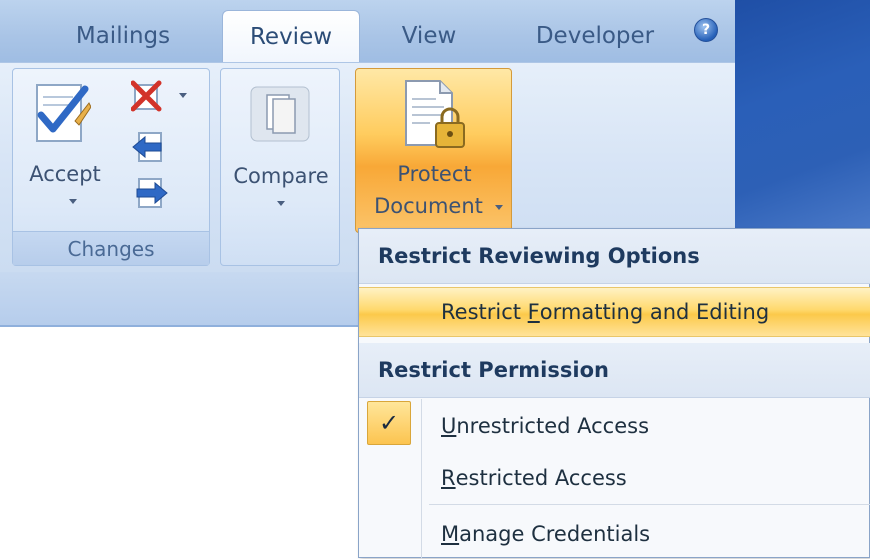 The width and height of the screenshot is (870, 559). Describe the element at coordinates (553, 426) in the screenshot. I see `menu-item-label: nrestricted Access` at that location.